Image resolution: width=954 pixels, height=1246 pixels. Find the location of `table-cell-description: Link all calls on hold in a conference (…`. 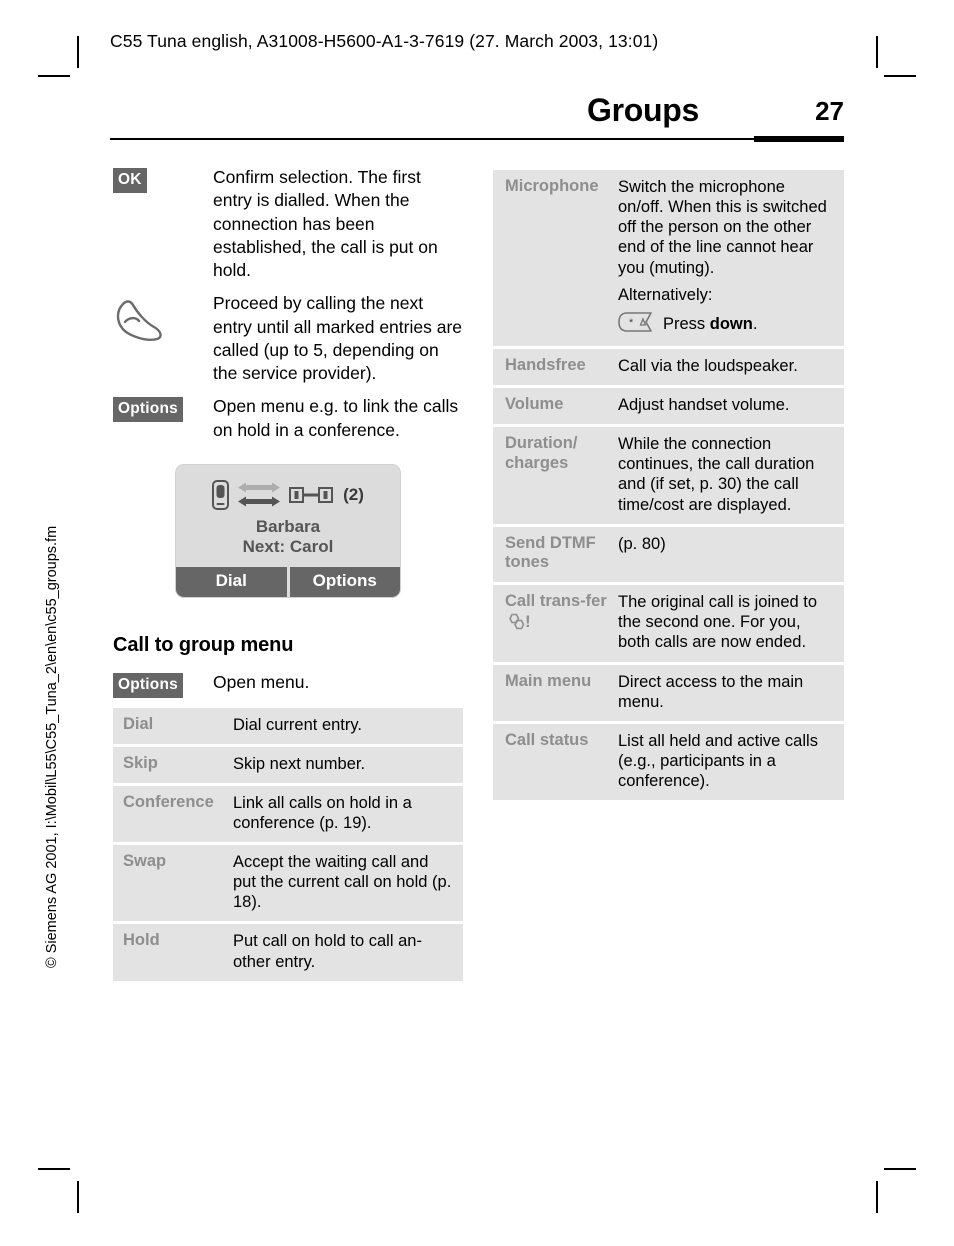

table-cell-description: Link all calls on hold in a conference (… is located at coordinates (322, 812).